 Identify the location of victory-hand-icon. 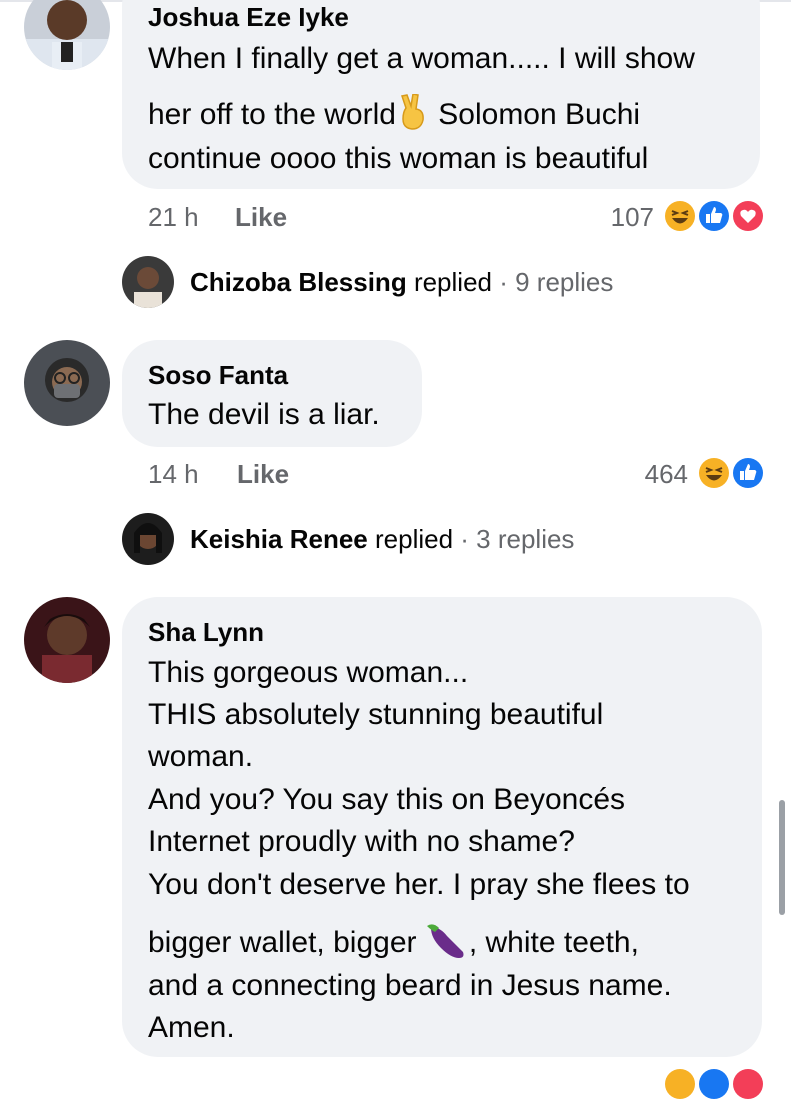
(413, 111).